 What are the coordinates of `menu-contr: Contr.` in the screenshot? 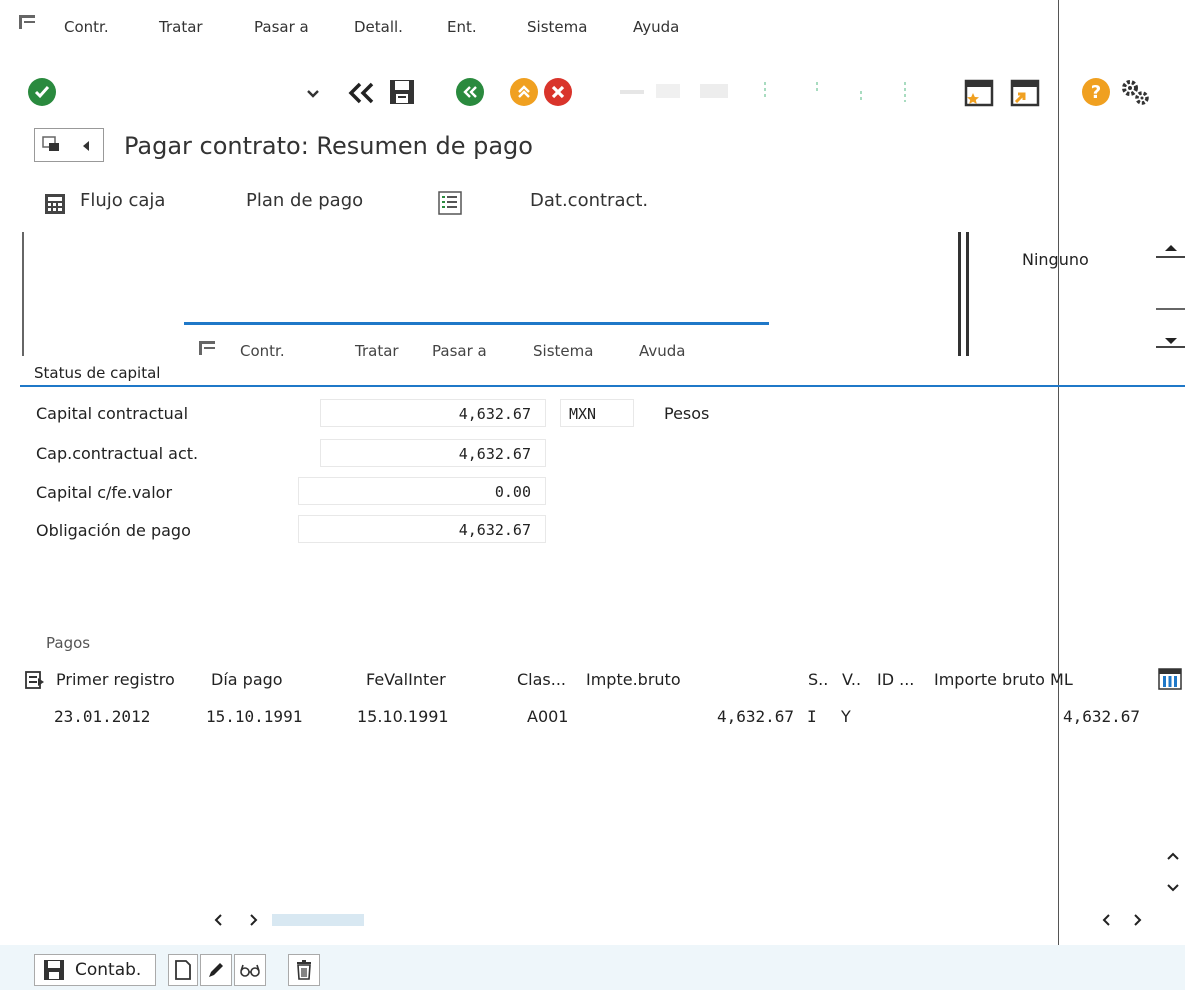 It's located at (86, 27).